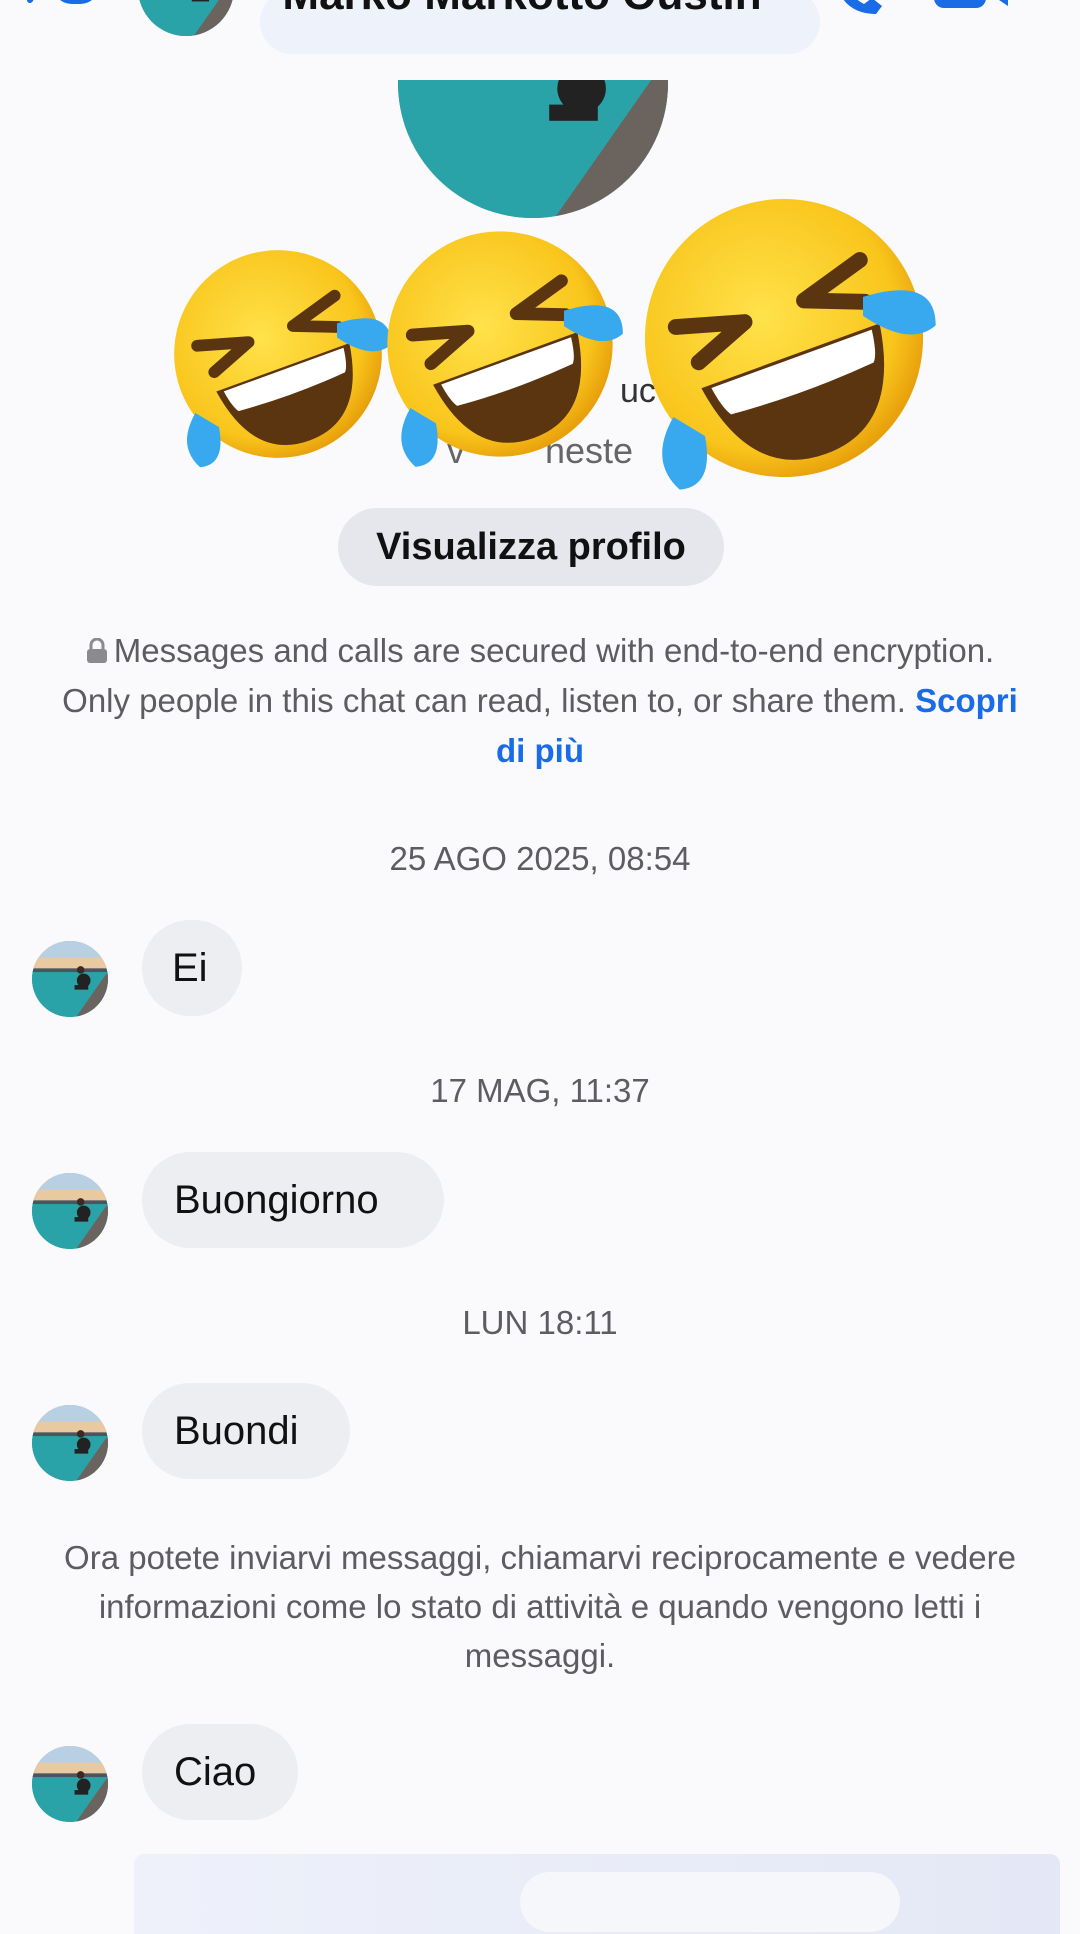 The width and height of the screenshot is (1080, 1934). I want to click on message-bubble: Buondi, so click(246, 1431).